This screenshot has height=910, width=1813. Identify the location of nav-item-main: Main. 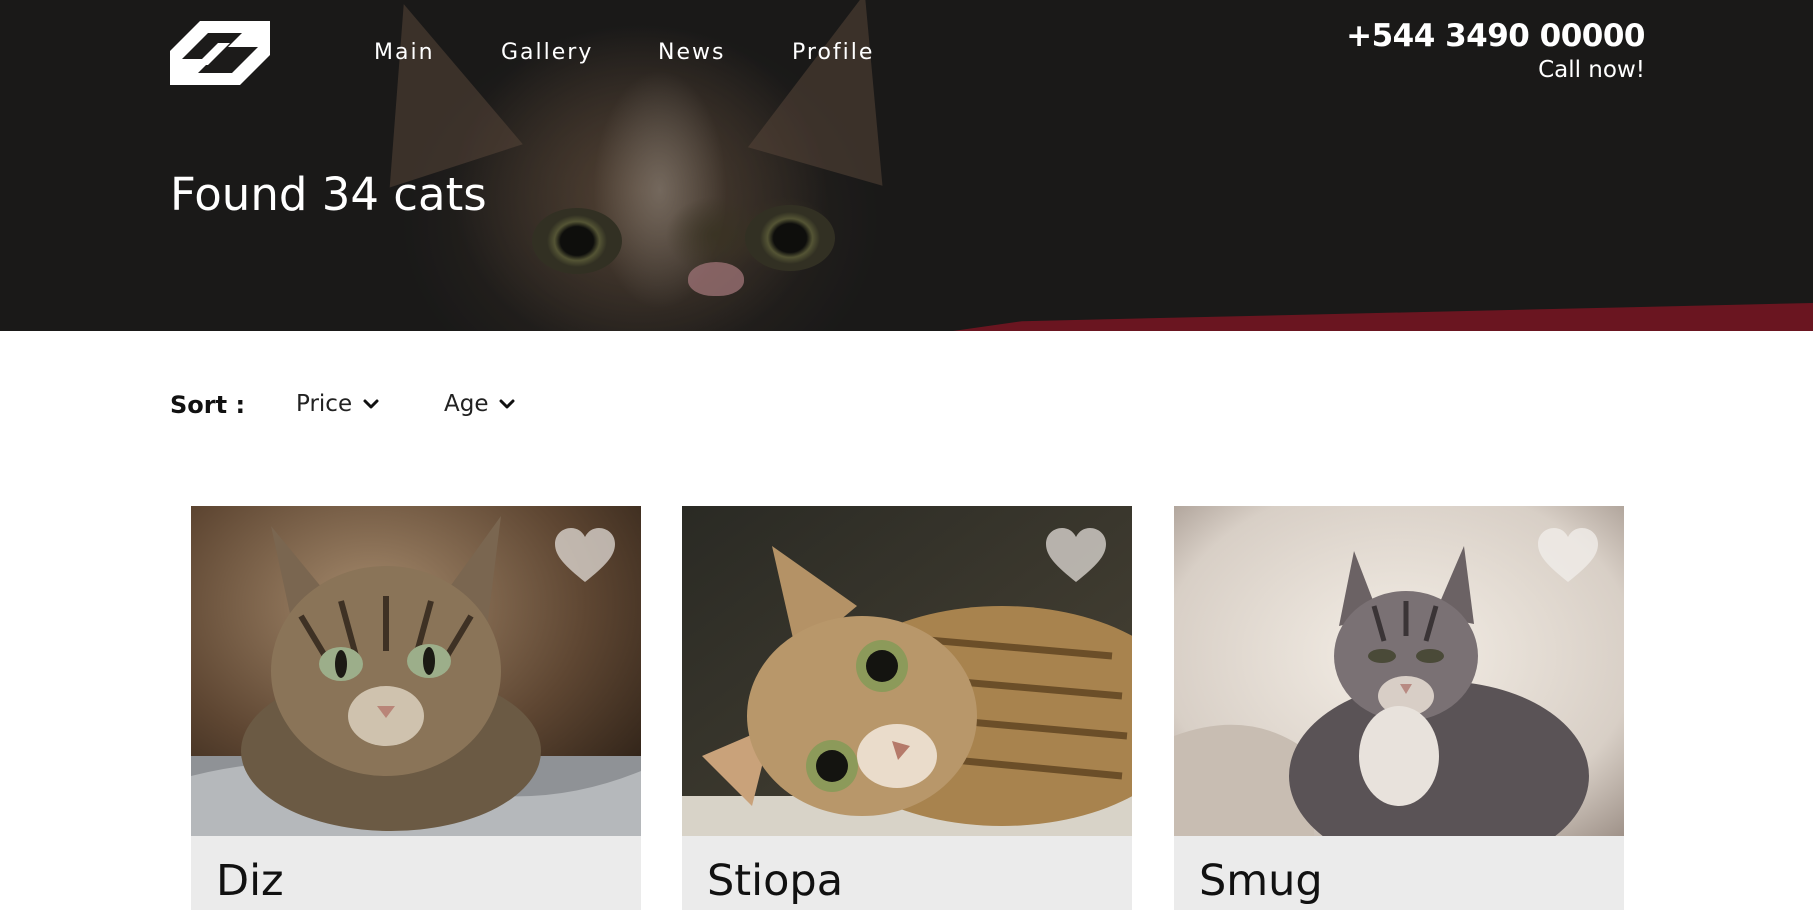
(404, 52).